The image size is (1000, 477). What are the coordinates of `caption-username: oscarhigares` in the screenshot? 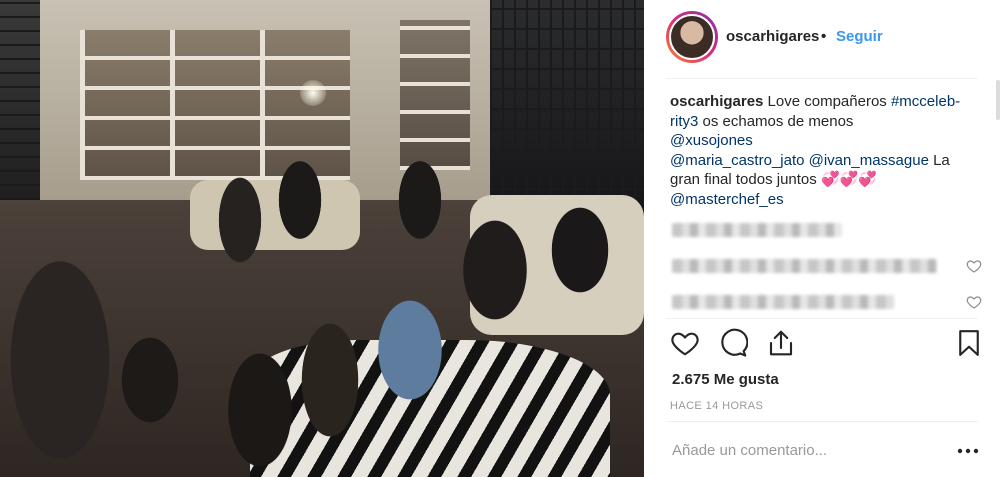 It's located at (716, 101).